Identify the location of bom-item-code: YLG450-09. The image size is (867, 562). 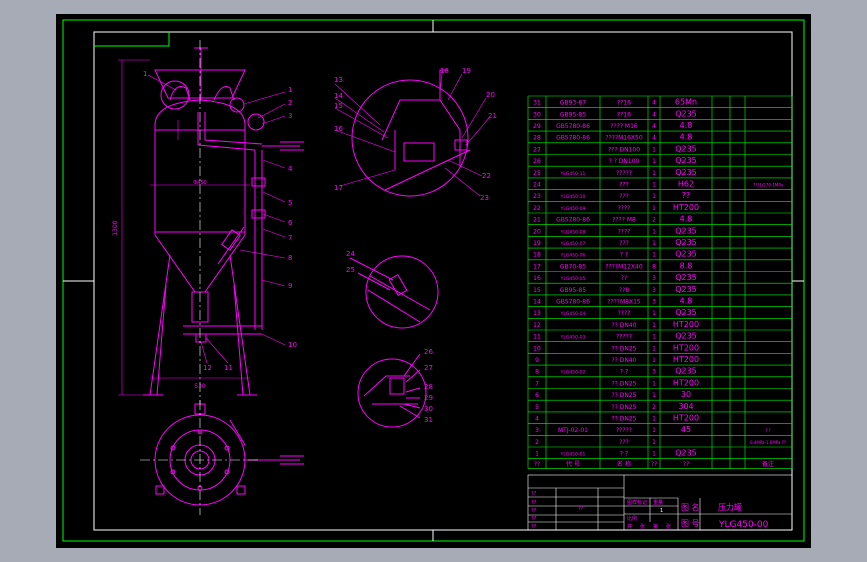
(573, 209).